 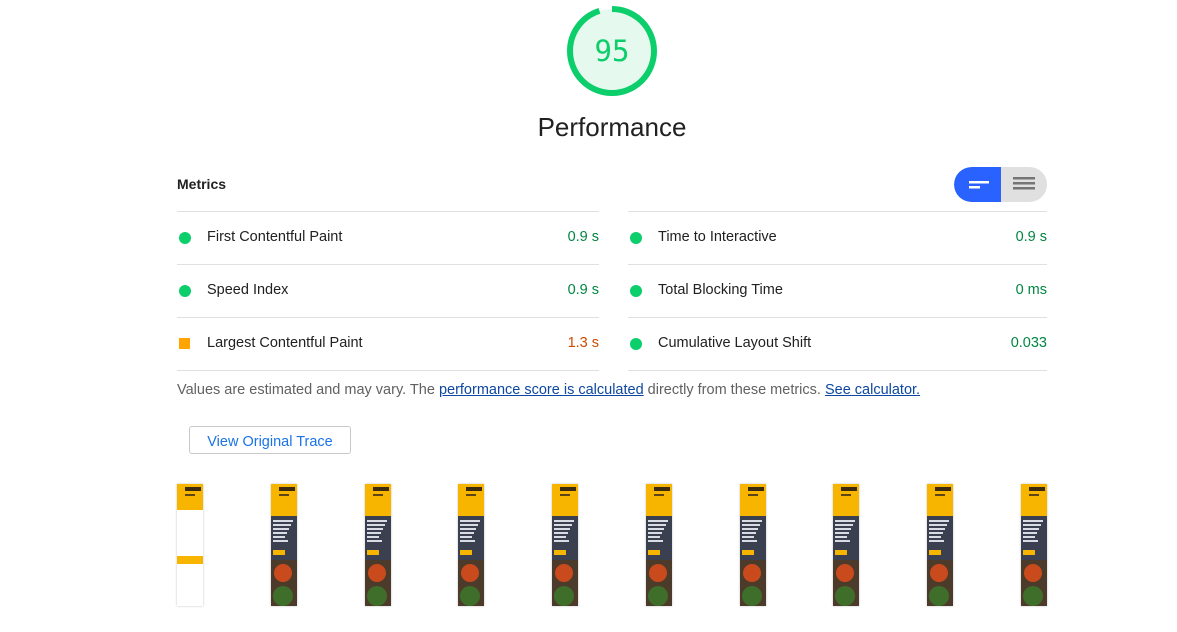 I want to click on gauge-title: Performance, so click(x=612, y=127).